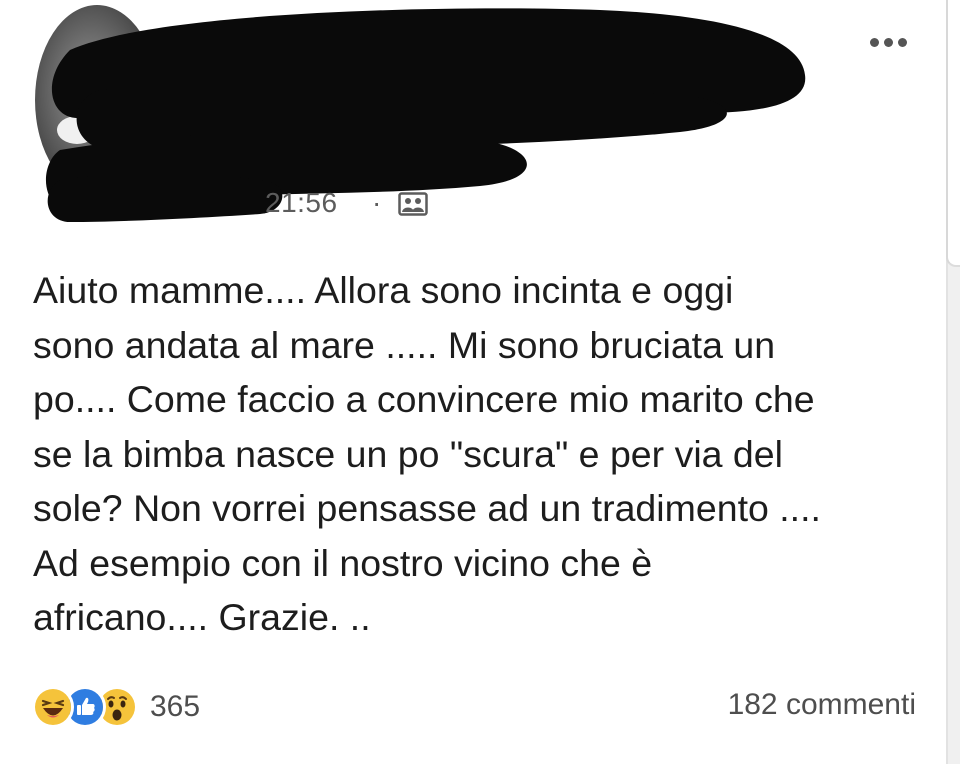 This screenshot has width=960, height=764. Describe the element at coordinates (888, 42) in the screenshot. I see `more-horizontal-icon` at that location.